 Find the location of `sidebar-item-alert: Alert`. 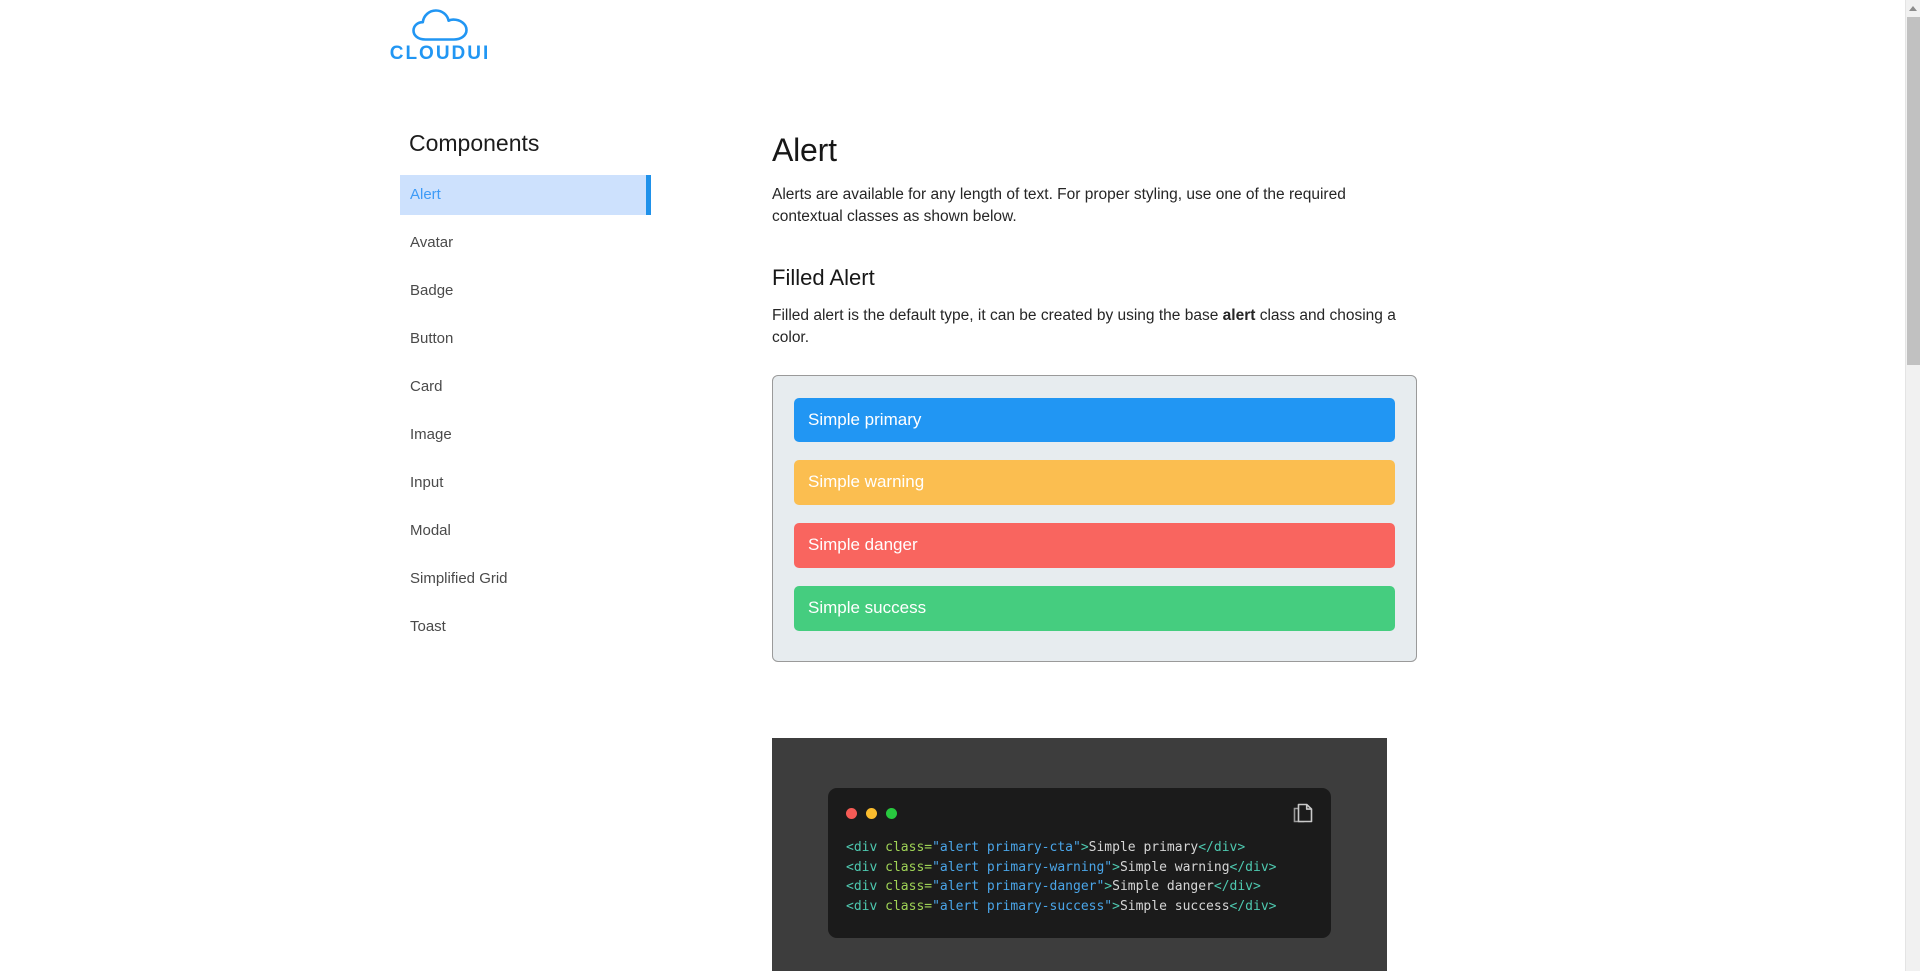

sidebar-item-alert: Alert is located at coordinates (525, 194).